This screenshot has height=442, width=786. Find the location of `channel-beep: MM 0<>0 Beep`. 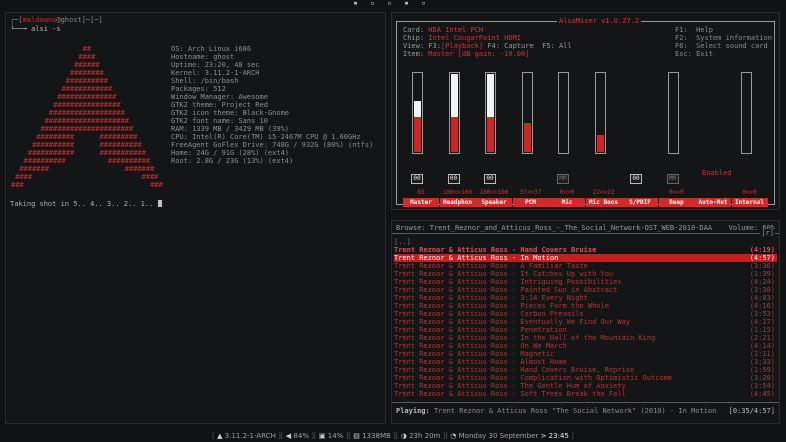

channel-beep: MM 0<>0 Beep is located at coordinates (676, 139).